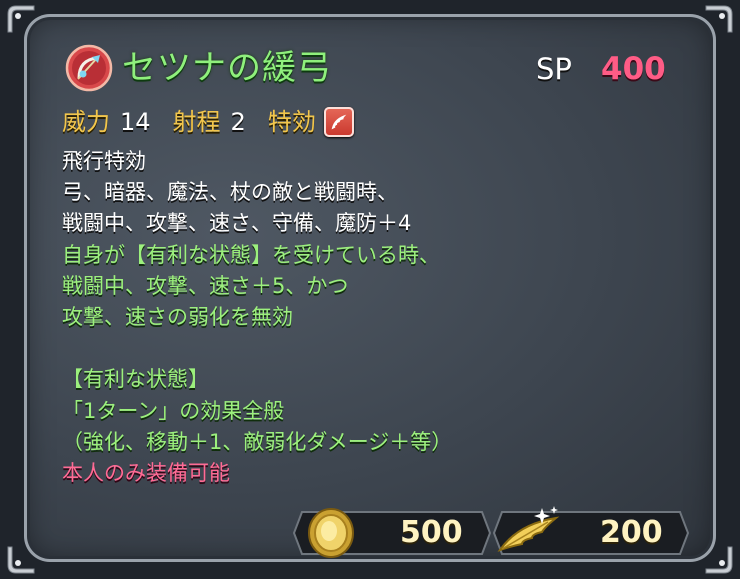 The width and height of the screenshot is (740, 579). What do you see at coordinates (177, 316) in the screenshot?
I see `description-line: 攻撃、速さの弱化を無効` at bounding box center [177, 316].